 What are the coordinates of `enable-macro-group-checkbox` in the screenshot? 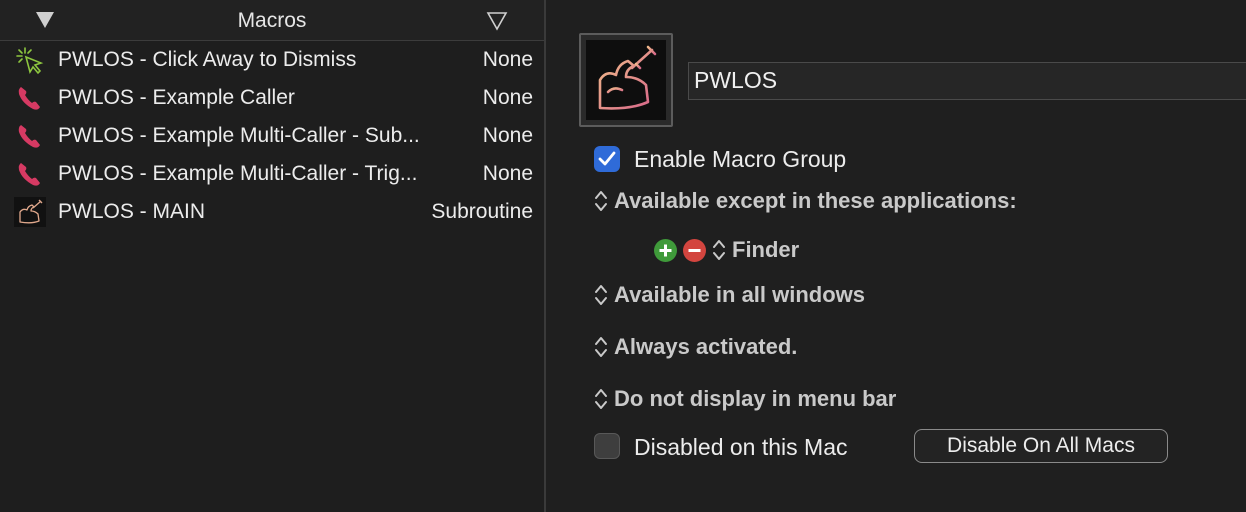 It's located at (607, 159).